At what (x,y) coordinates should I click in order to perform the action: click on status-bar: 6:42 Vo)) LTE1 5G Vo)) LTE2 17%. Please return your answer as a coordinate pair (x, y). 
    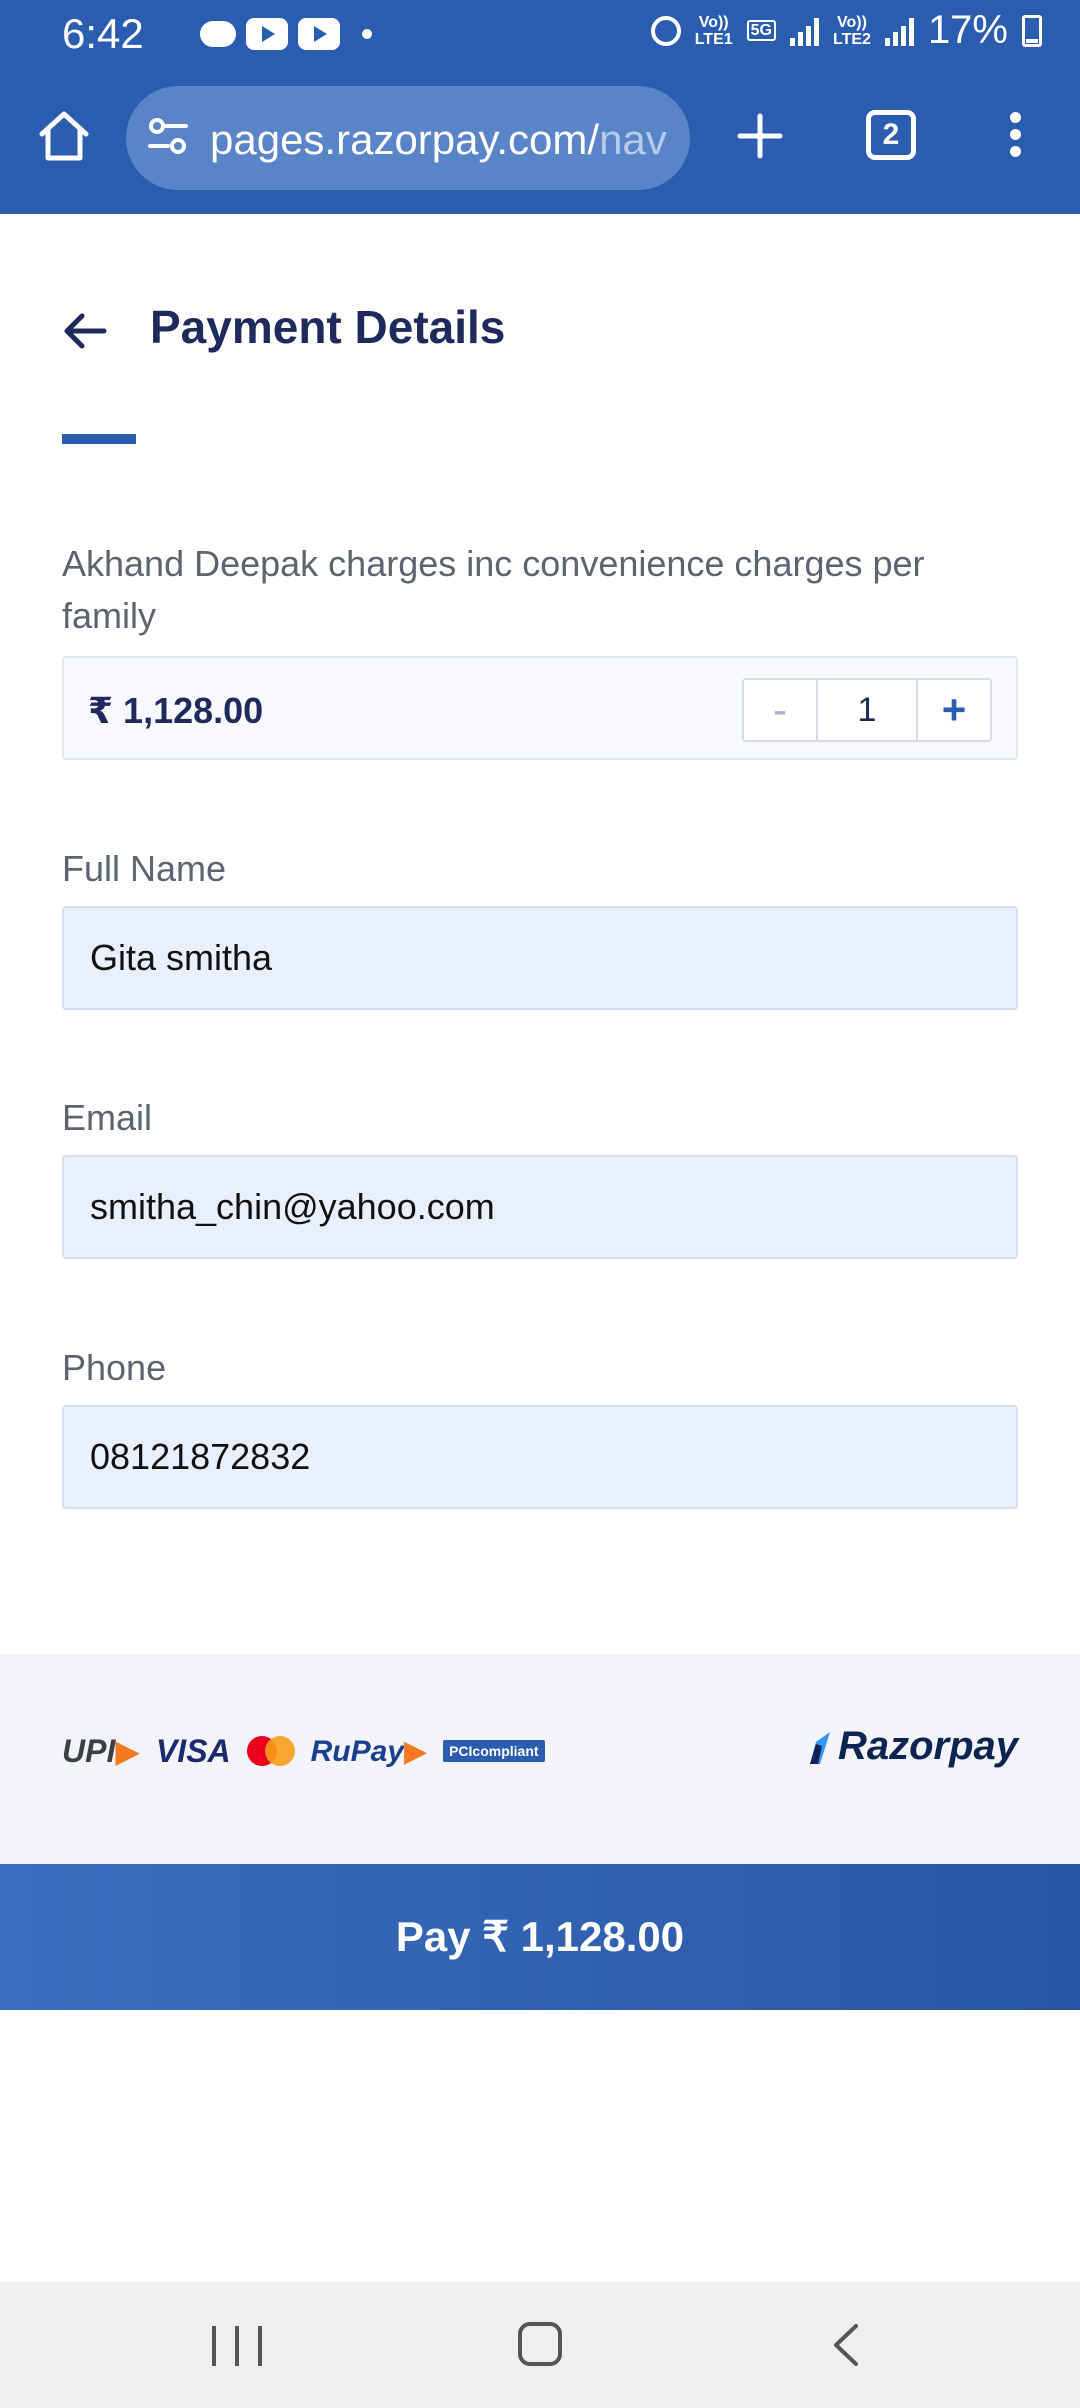
    Looking at the image, I should click on (540, 35).